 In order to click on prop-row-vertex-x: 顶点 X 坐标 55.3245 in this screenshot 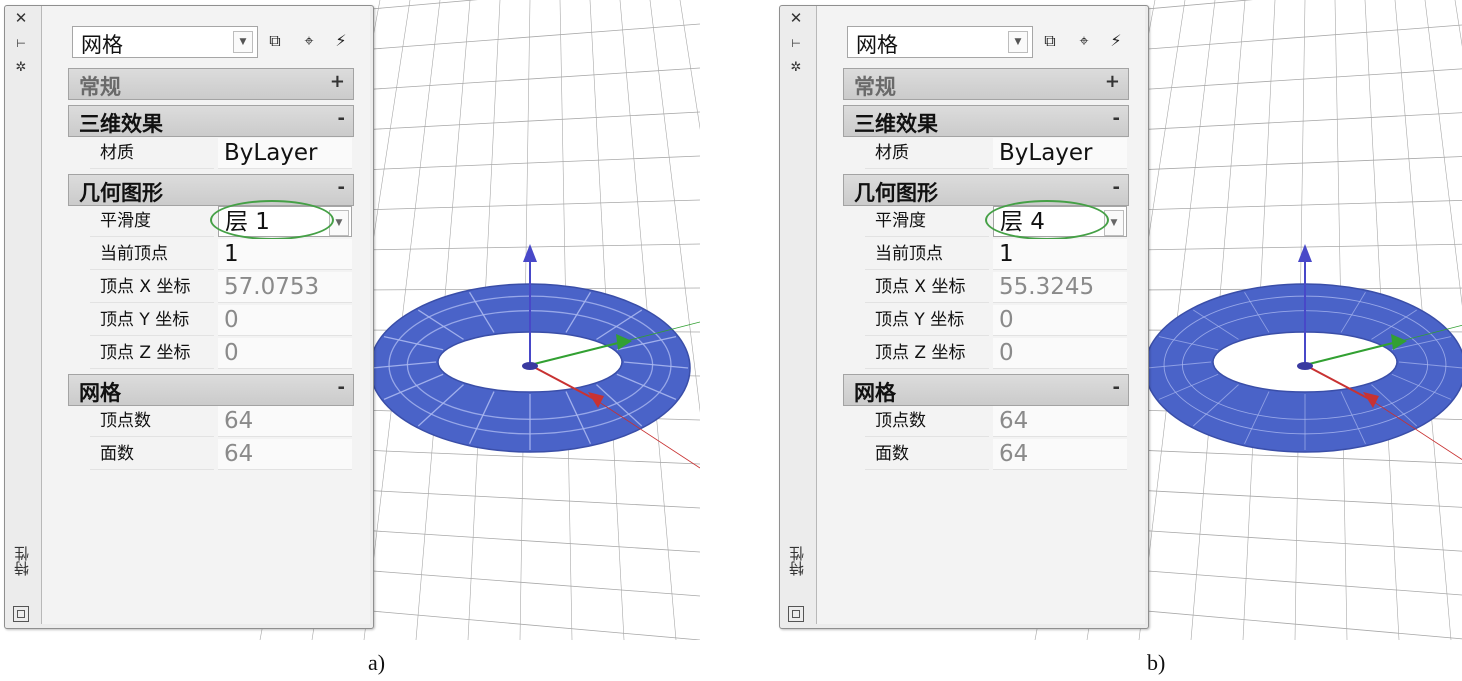, I will do `click(996, 288)`.